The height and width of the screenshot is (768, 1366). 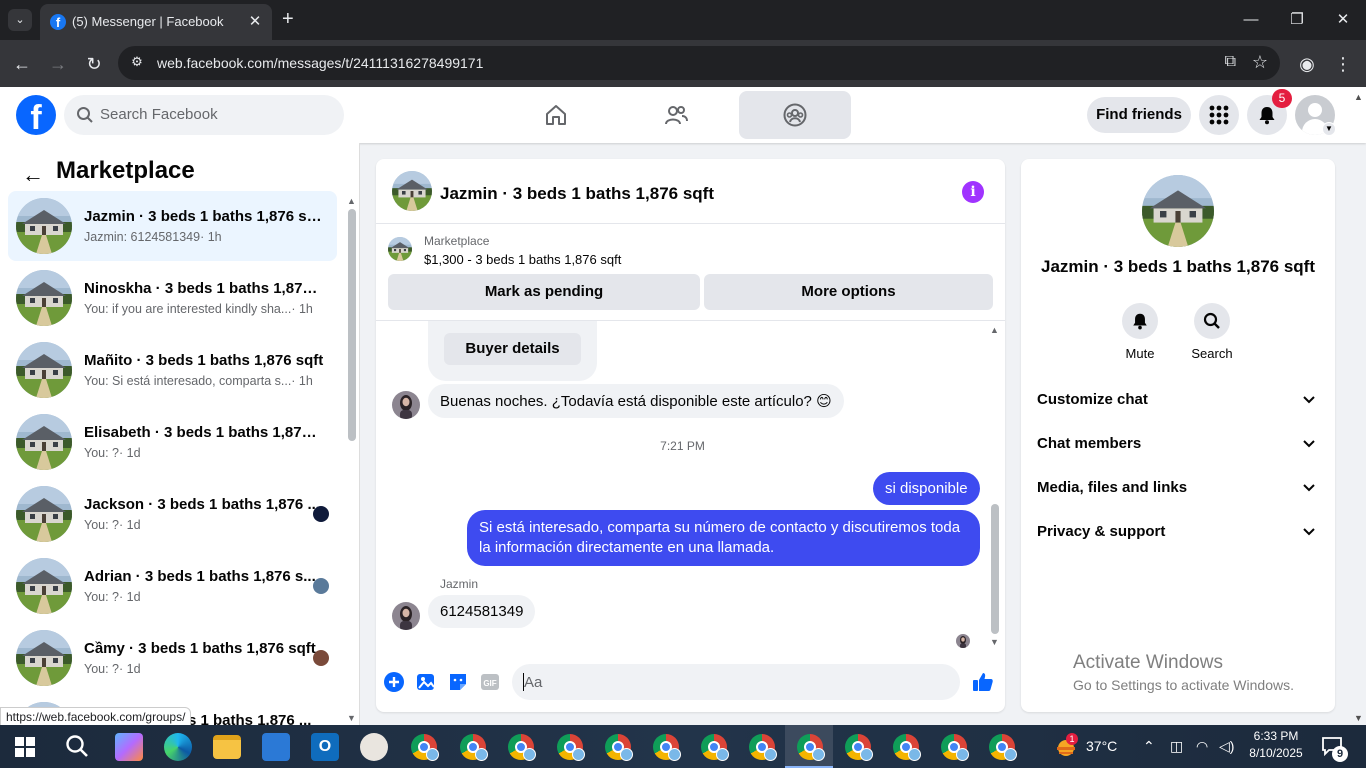 What do you see at coordinates (1282, 98) in the screenshot?
I see `notification-badge: 5` at bounding box center [1282, 98].